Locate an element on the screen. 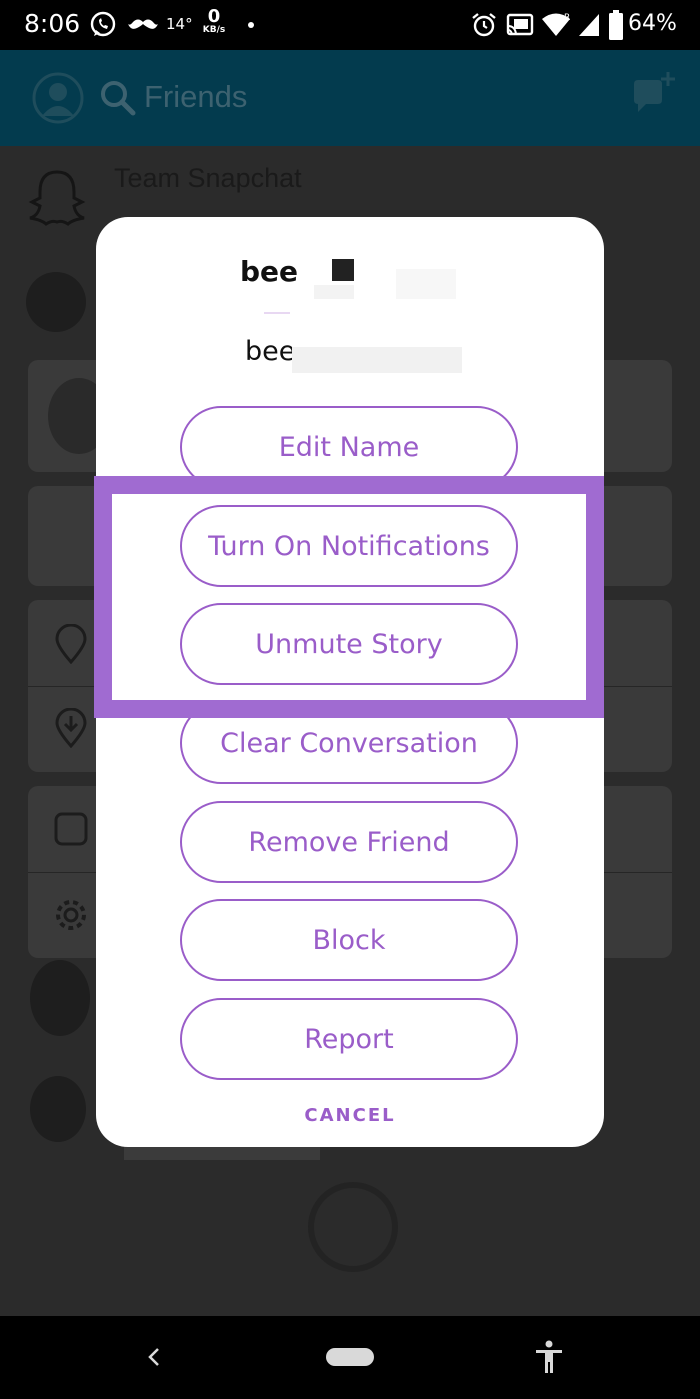 The height and width of the screenshot is (1399, 700). search-icon is located at coordinates (118, 98).